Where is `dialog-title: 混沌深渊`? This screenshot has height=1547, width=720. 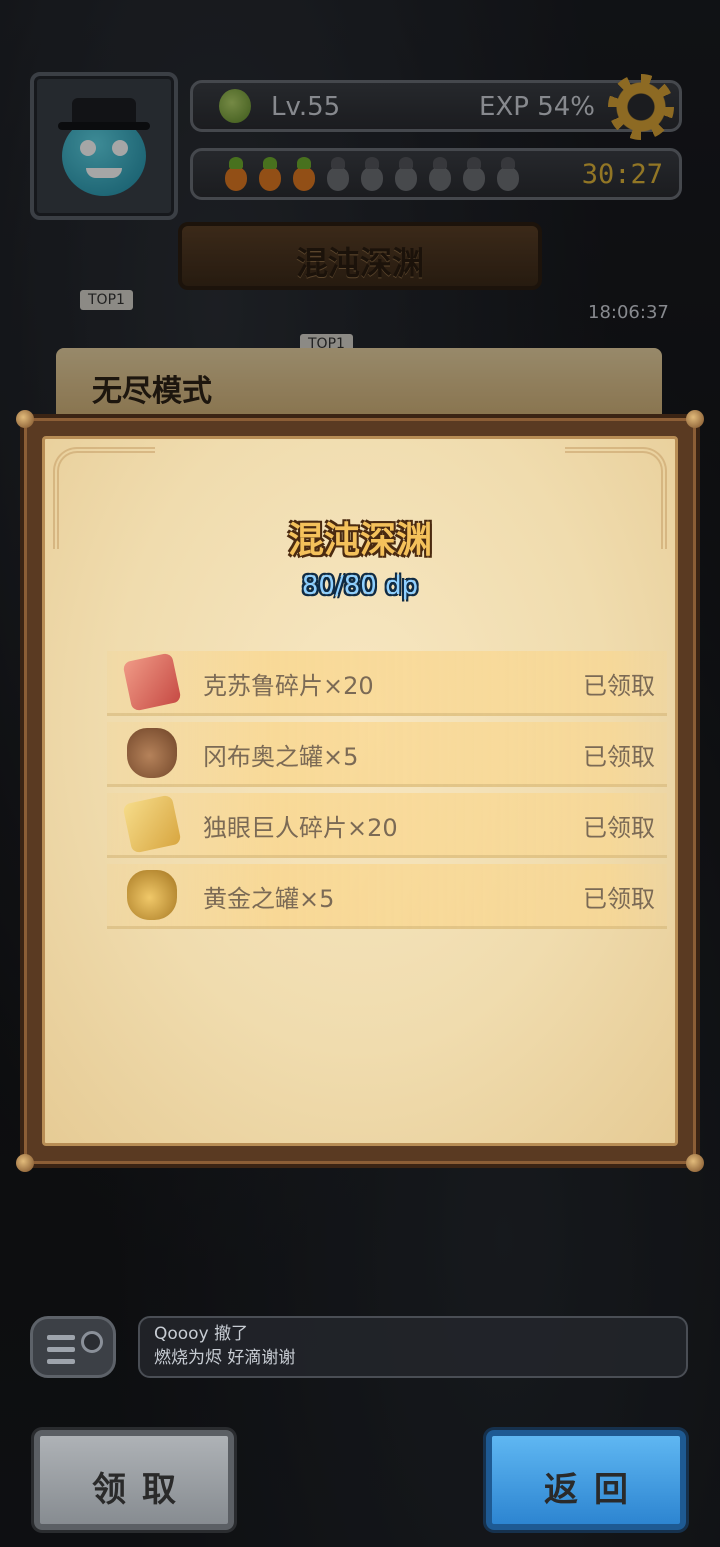 dialog-title: 混沌深渊 is located at coordinates (359, 540).